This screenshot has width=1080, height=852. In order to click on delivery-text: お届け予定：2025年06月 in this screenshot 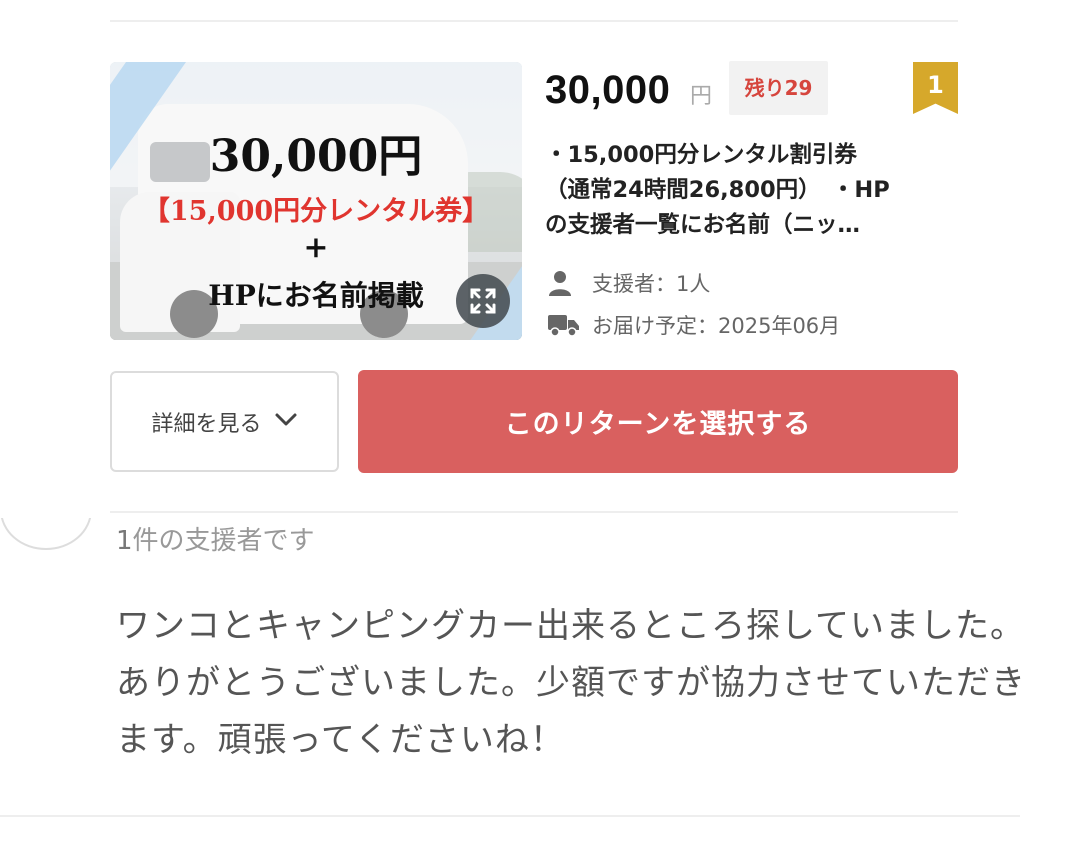, I will do `click(716, 326)`.